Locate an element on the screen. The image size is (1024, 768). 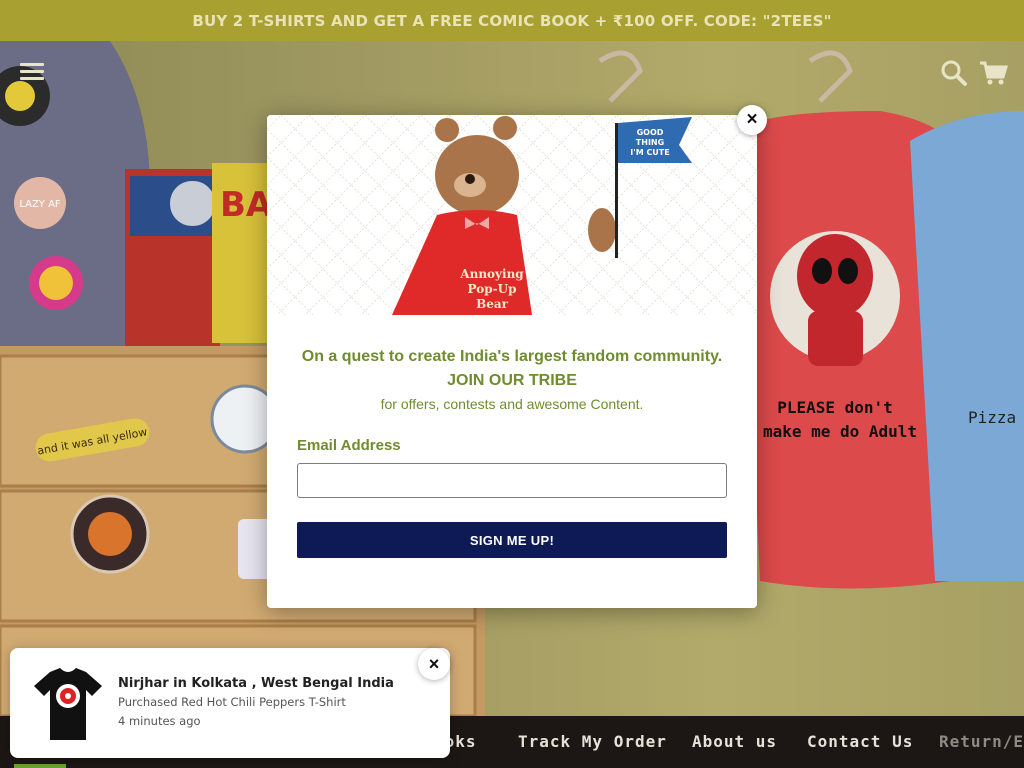
nav-accent-bar is located at coordinates (40, 766).